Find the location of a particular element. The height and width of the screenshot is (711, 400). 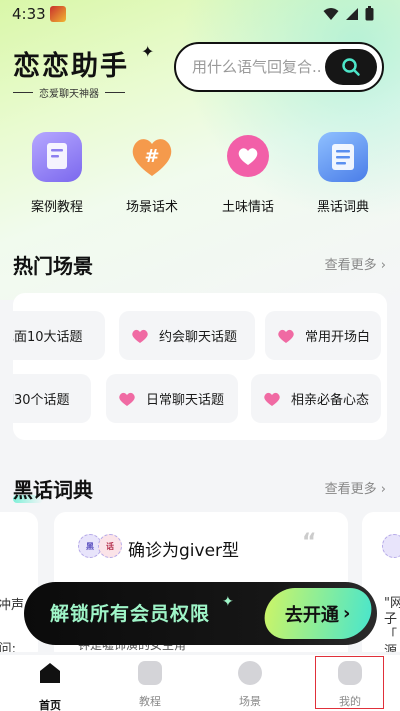

search-input is located at coordinates (257, 67).